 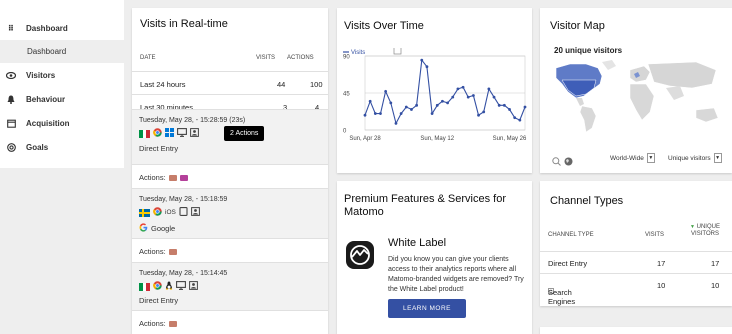 What do you see at coordinates (230, 213) in the screenshot?
I see `visit-item: Tuesday, May 28, - 15:18:59 iOS Google` at bounding box center [230, 213].